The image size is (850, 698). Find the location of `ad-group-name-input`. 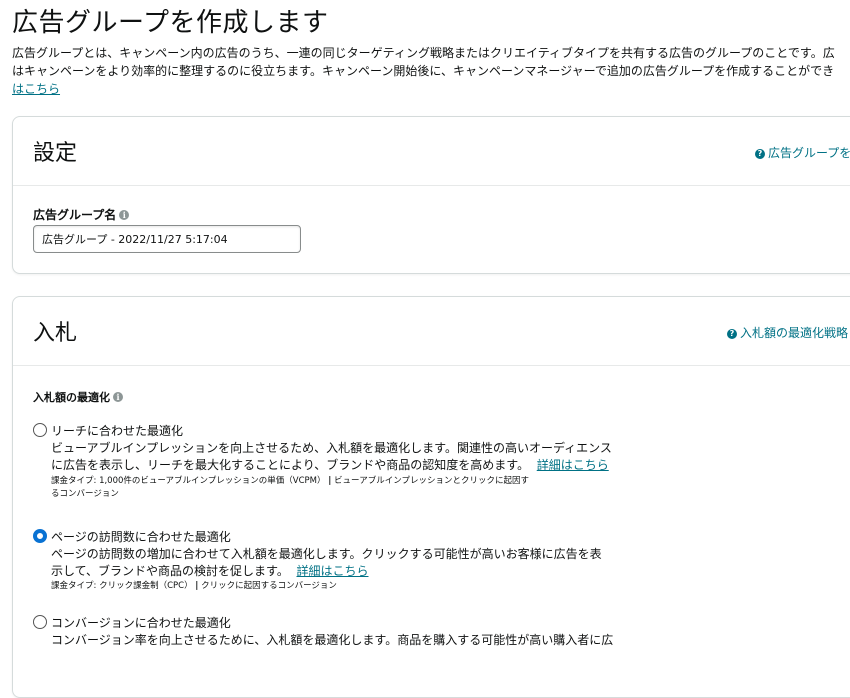

ad-group-name-input is located at coordinates (167, 239).